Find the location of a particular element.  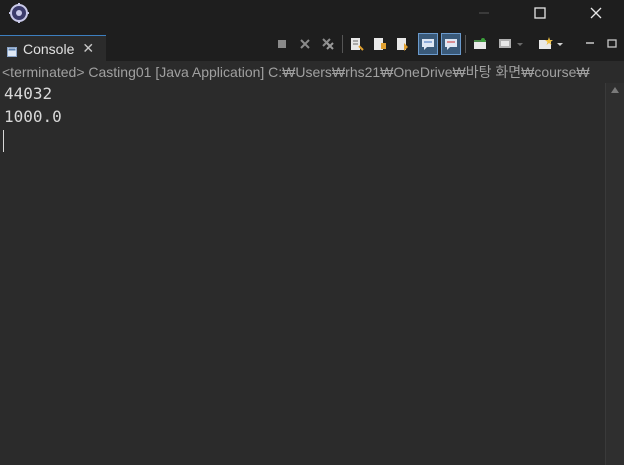

console-icon is located at coordinates (12, 50).